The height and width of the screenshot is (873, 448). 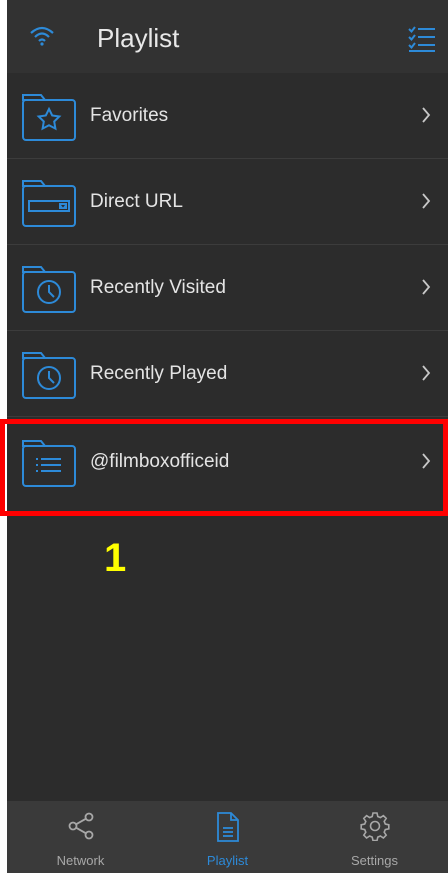 What do you see at coordinates (227, 116) in the screenshot?
I see `playlist-row-favorites: Favorites` at bounding box center [227, 116].